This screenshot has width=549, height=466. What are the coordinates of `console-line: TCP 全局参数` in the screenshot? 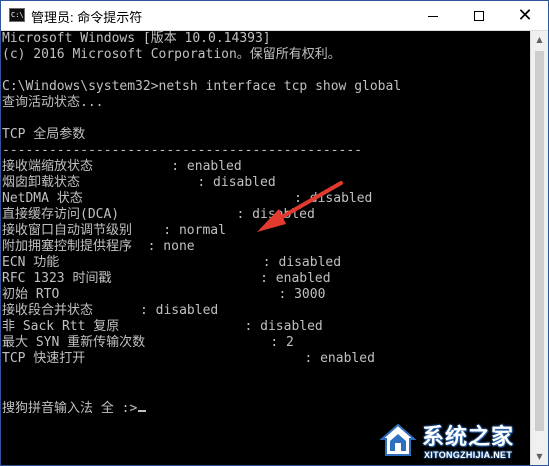 It's located at (44, 134).